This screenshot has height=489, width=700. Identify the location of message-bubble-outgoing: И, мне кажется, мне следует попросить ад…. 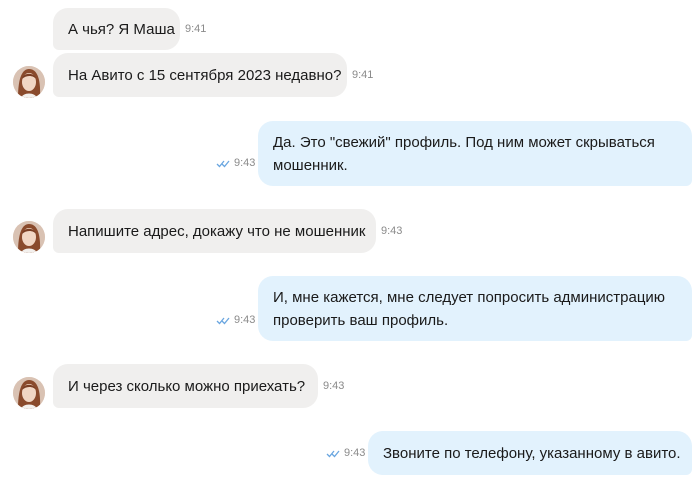
(475, 308).